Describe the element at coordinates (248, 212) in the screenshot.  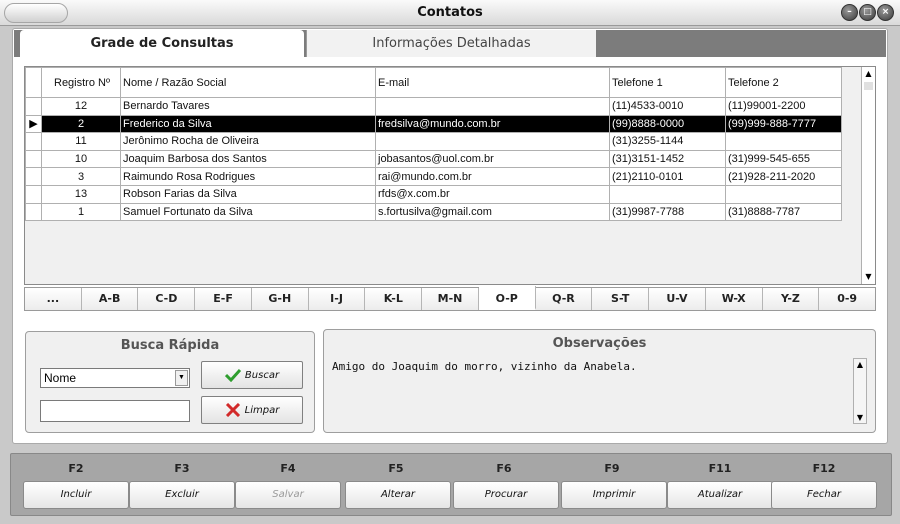
I see `cell-nome: Samuel Fortunato da Silva` at that location.